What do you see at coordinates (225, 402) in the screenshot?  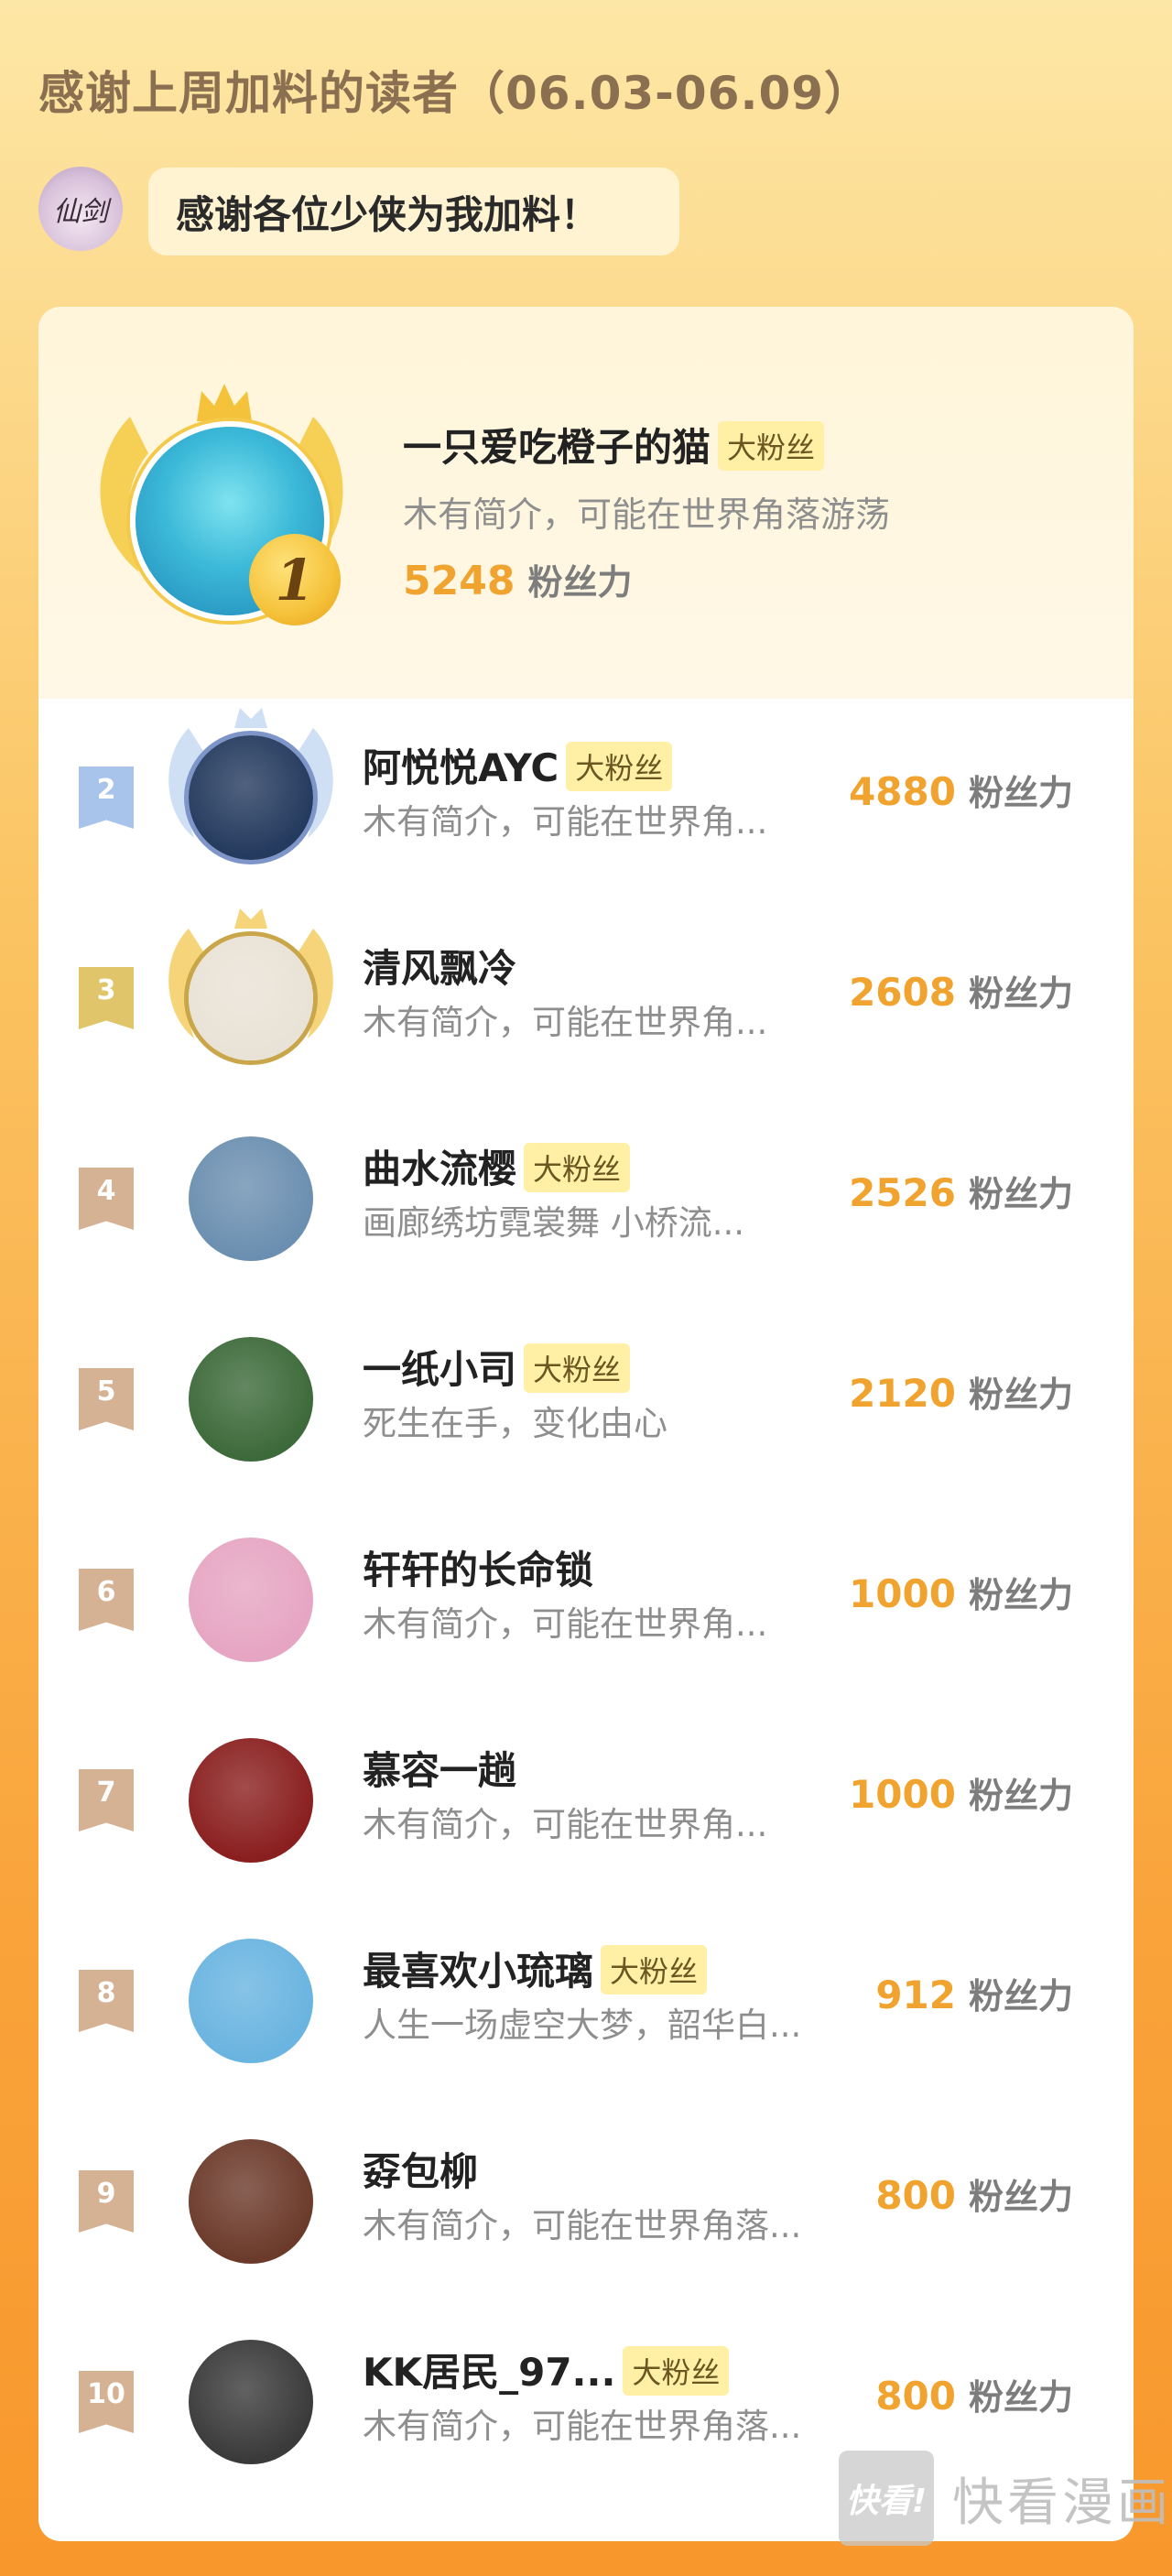 I see `crown-icon` at bounding box center [225, 402].